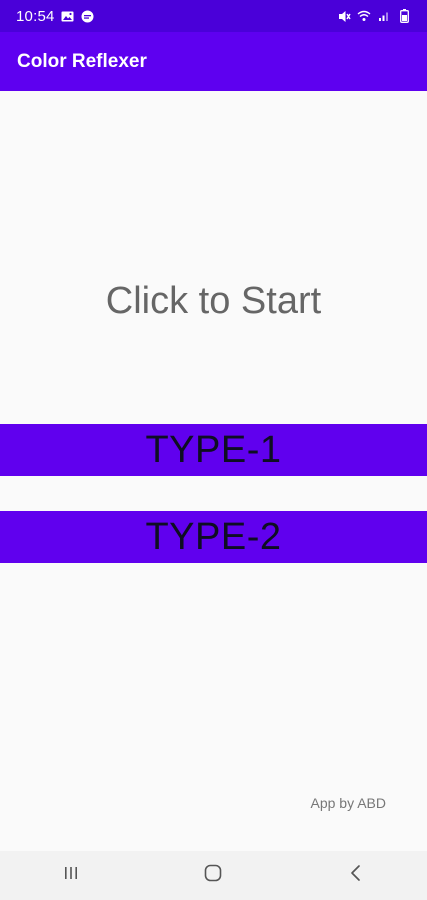 This screenshot has width=427, height=900. I want to click on app-title: Color Reflexer, so click(82, 61).